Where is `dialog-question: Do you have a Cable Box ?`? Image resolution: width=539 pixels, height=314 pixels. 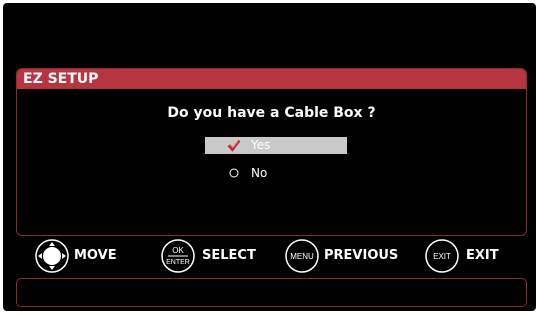
dialog-question: Do you have a Cable Box ? is located at coordinates (271, 113).